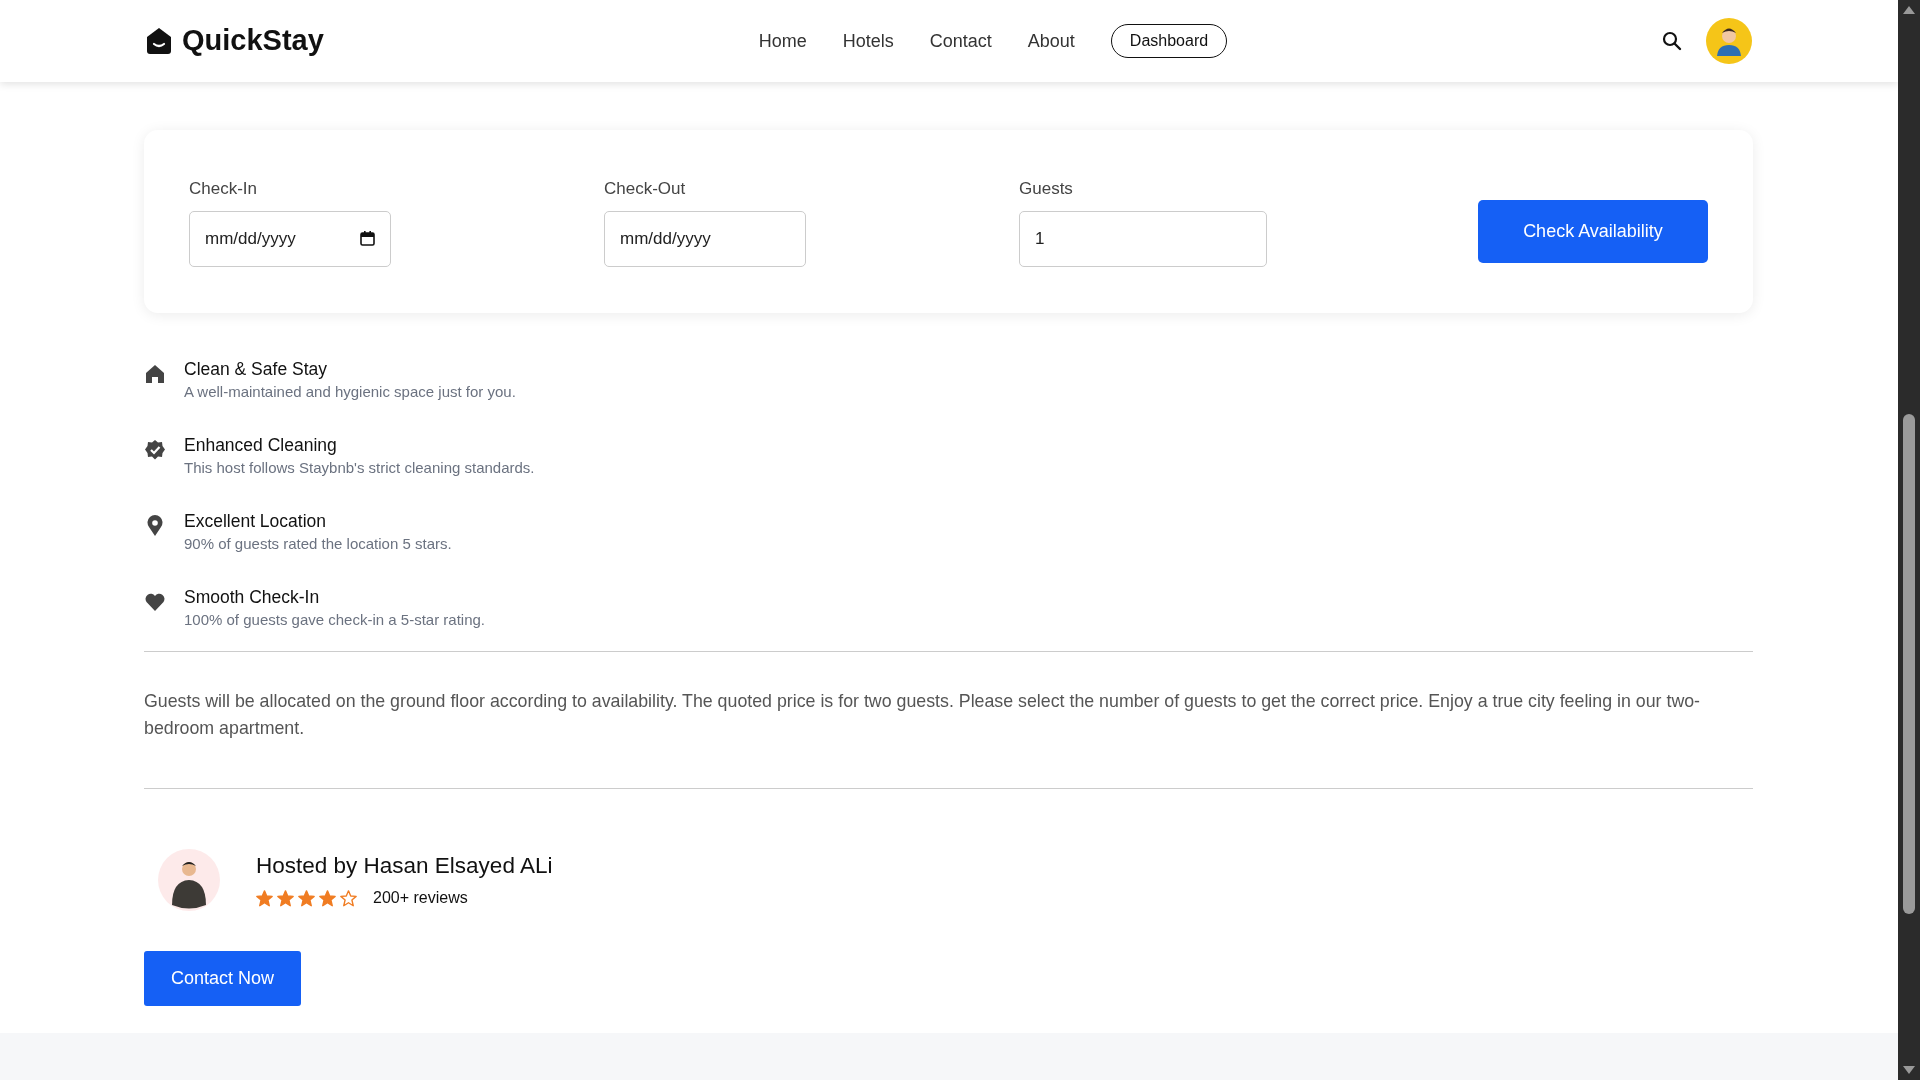 Image resolution: width=1920 pixels, height=1080 pixels. Describe the element at coordinates (359, 467) in the screenshot. I see `feature-description: This host follows Staybnb's strict cleaning standards.` at that location.